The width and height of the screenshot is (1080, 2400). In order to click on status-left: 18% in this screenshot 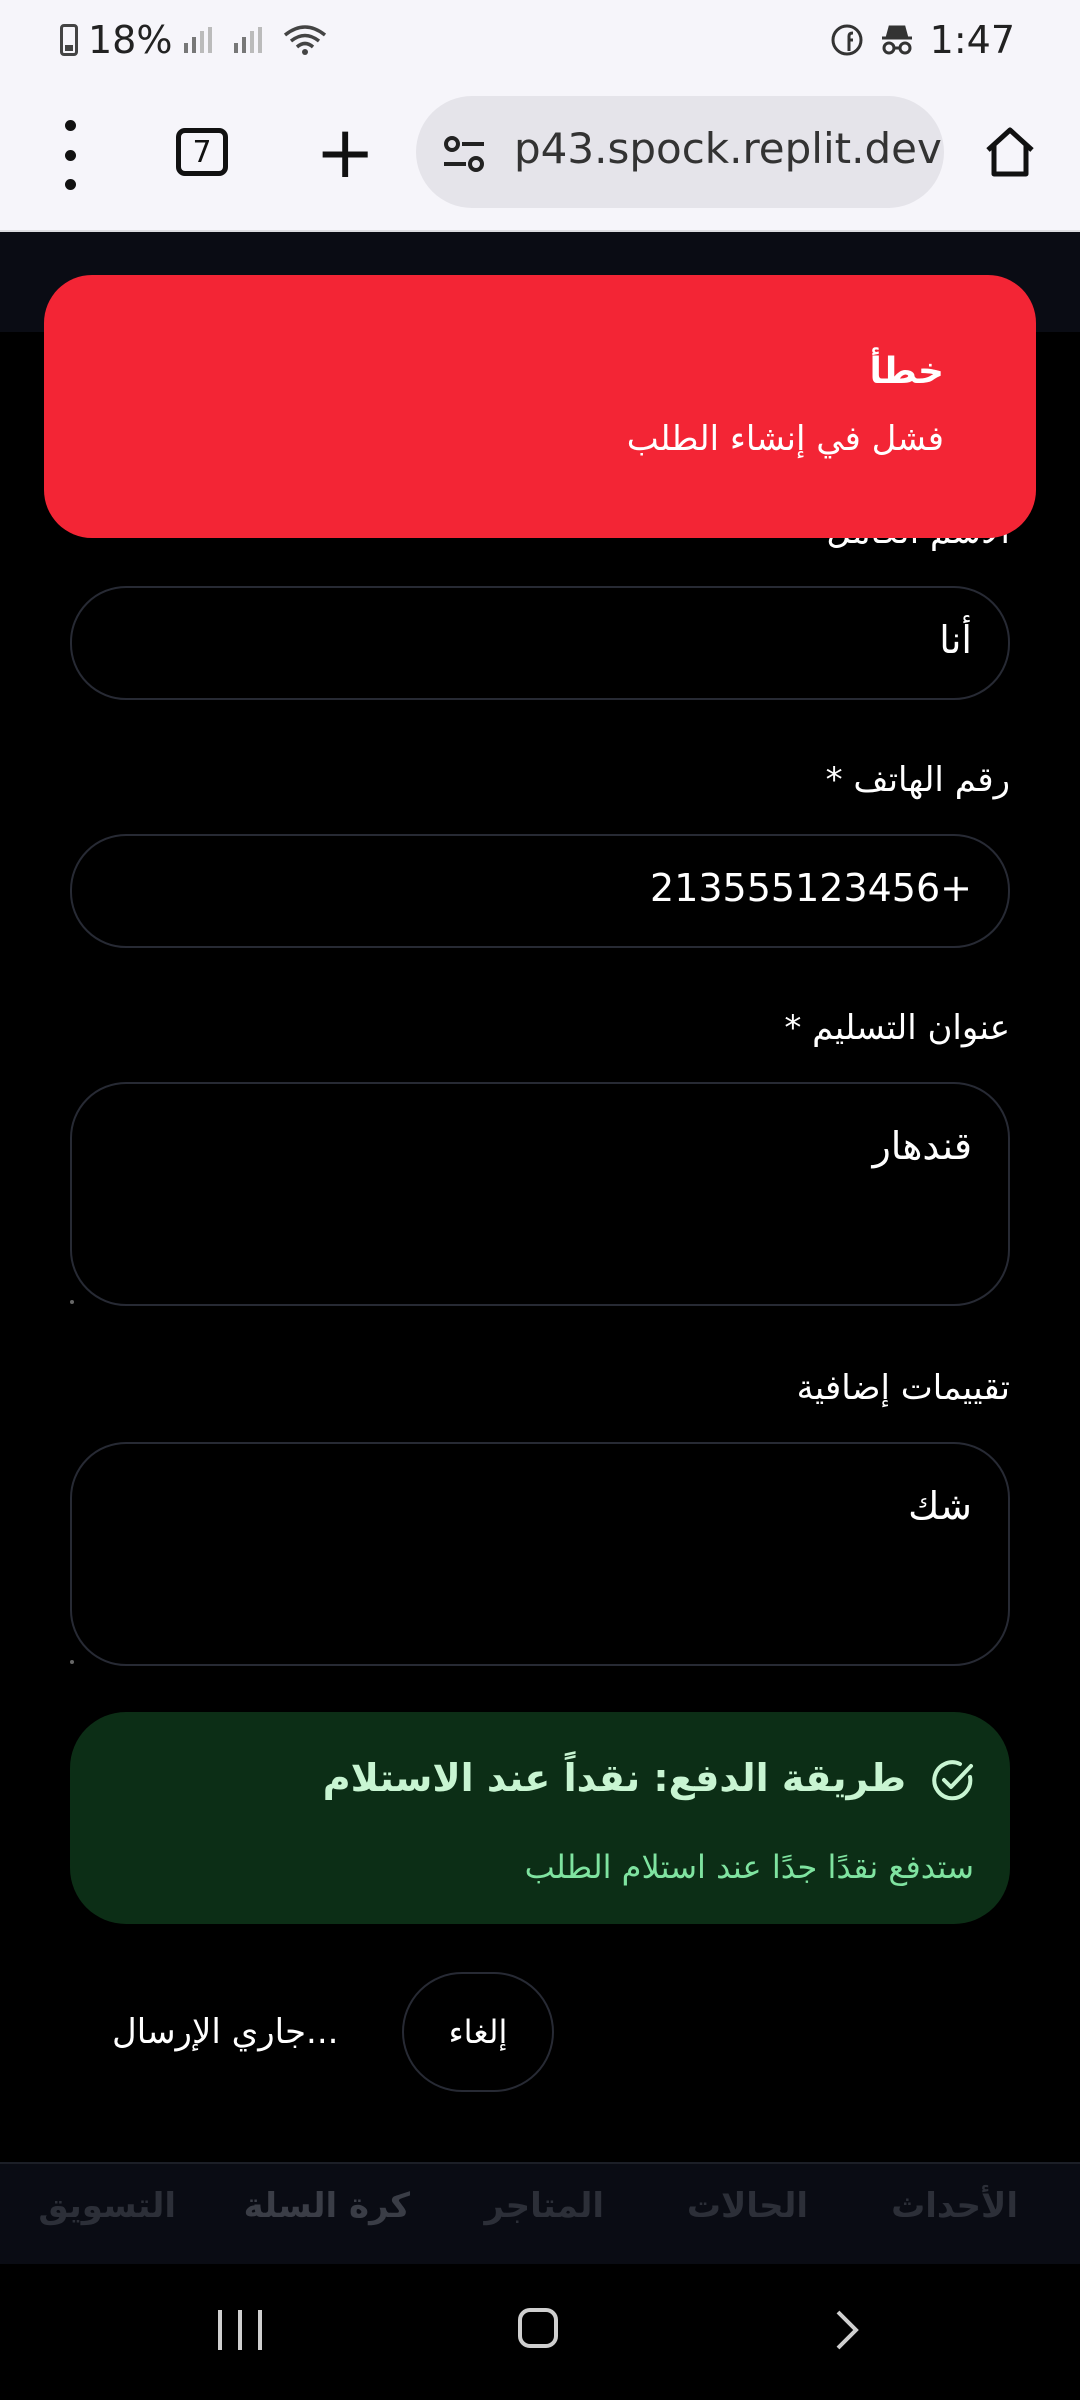, I will do `click(194, 40)`.